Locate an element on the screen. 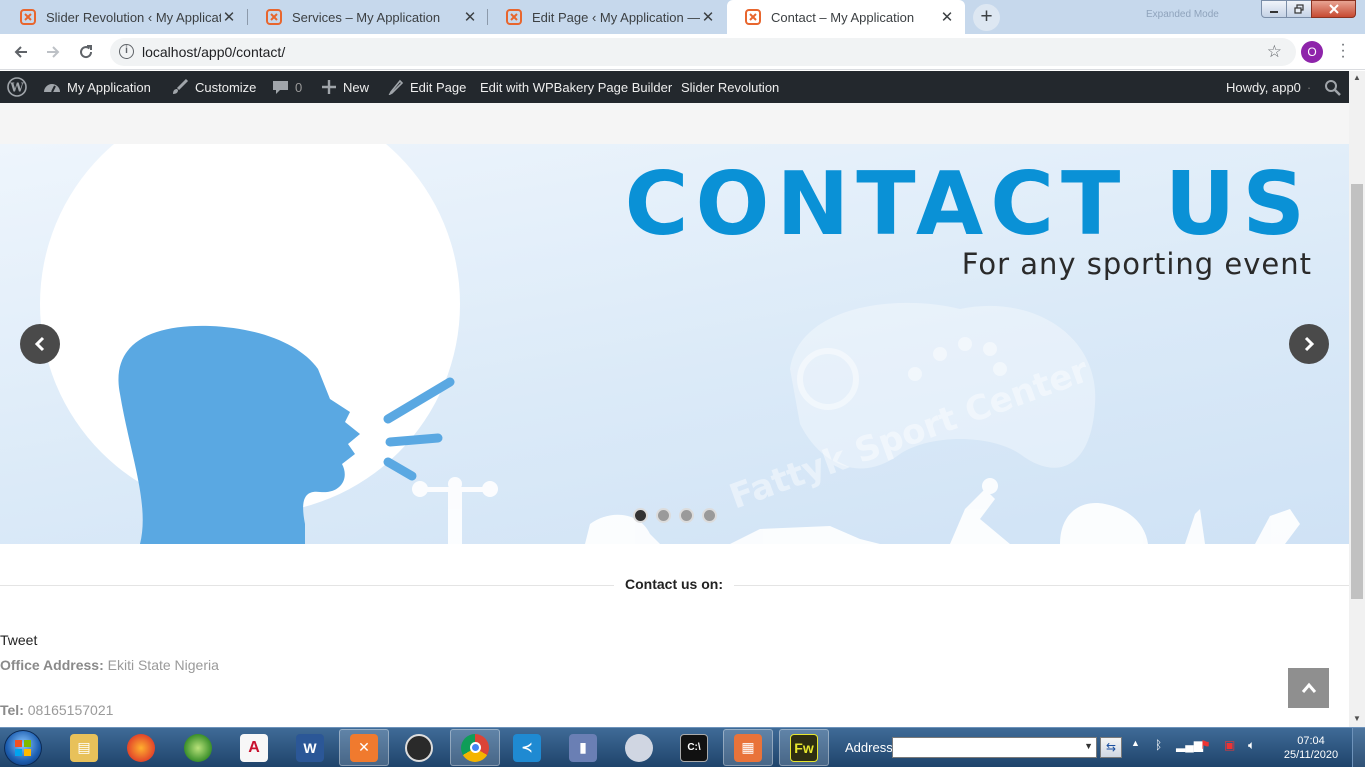 Image resolution: width=1365 pixels, height=767 pixels. taskbar-gallery: ▦ is located at coordinates (748, 747).